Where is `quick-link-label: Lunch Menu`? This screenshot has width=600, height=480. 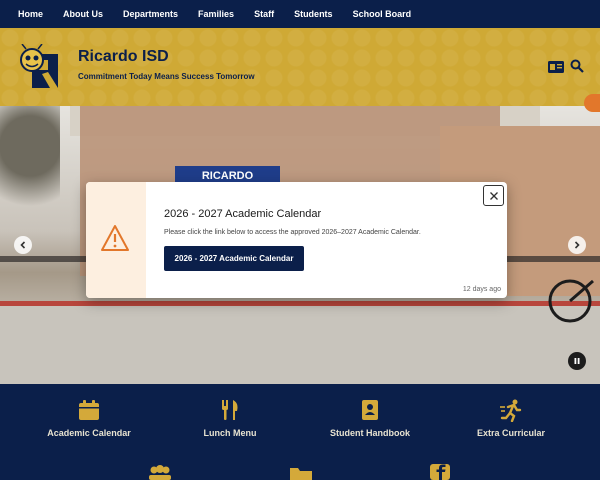
quick-link-label: Lunch Menu is located at coordinates (230, 433).